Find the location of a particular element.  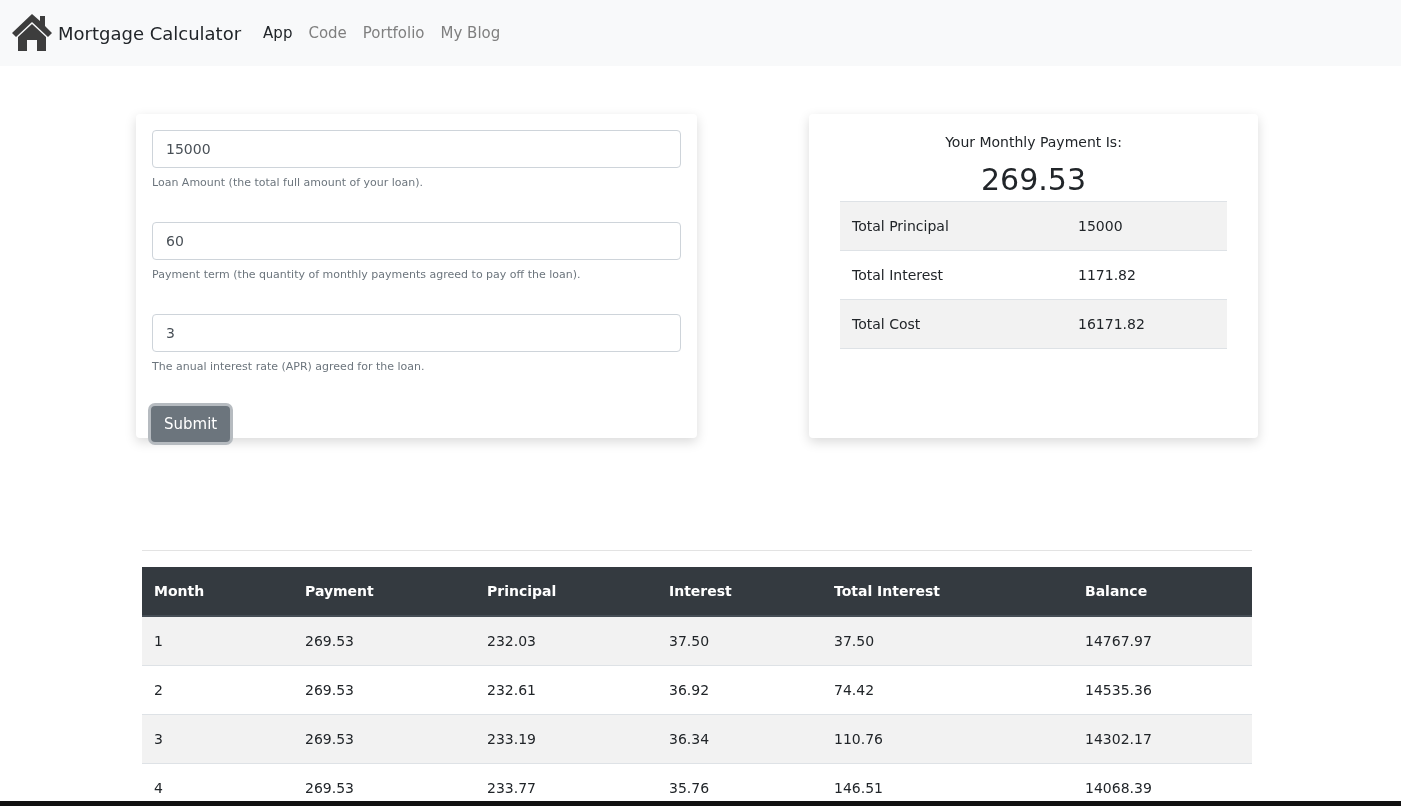

input-field: 60 is located at coordinates (416, 241).